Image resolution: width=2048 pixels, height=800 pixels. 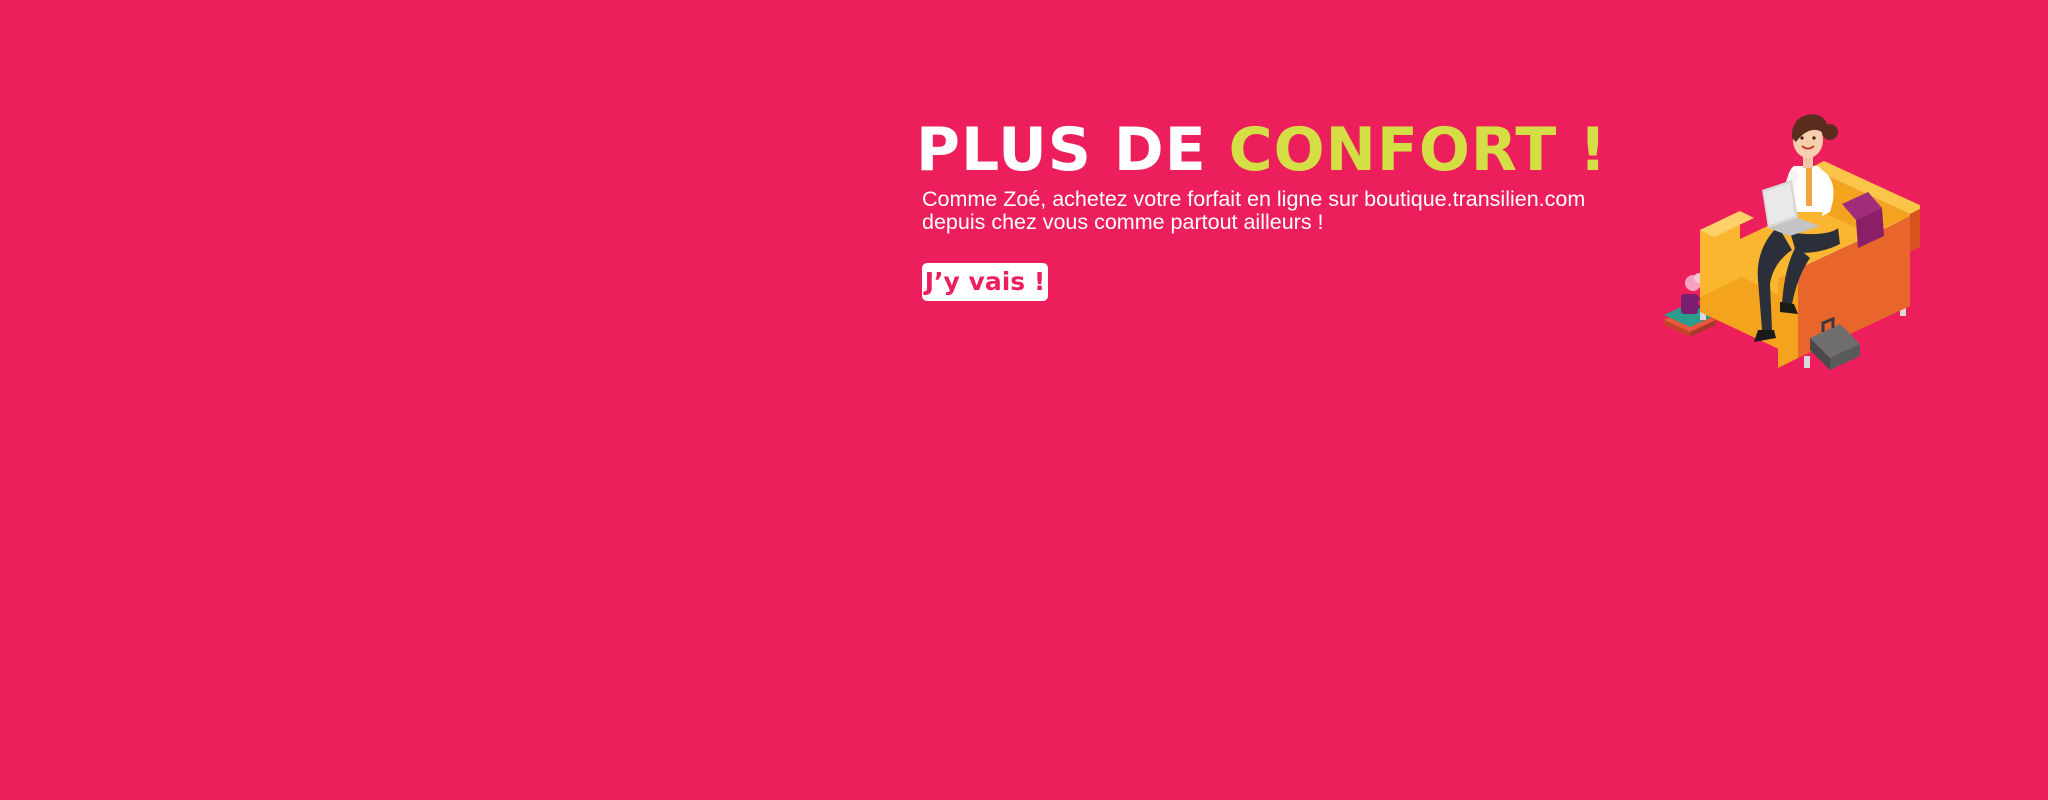 What do you see at coordinates (985, 282) in the screenshot?
I see `jy-vais-button: J’y vais !` at bounding box center [985, 282].